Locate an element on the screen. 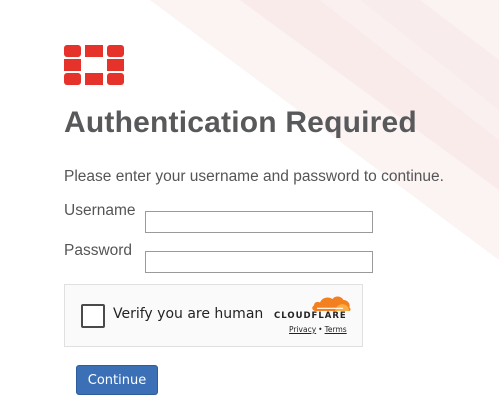 Image resolution: width=499 pixels, height=403 pixels. username-label: Username is located at coordinates (100, 210).